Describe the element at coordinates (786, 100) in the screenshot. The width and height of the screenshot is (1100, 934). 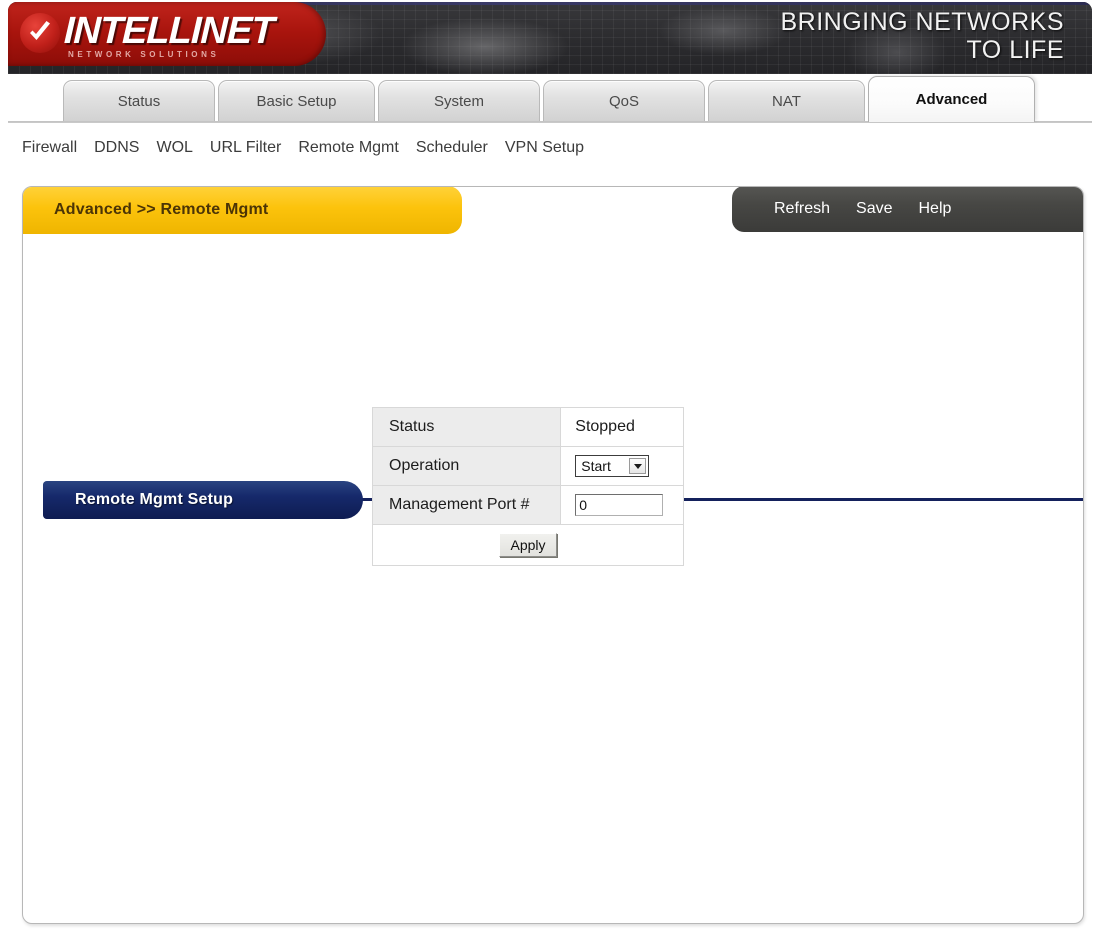
I see `tab-nat: NAT` at that location.